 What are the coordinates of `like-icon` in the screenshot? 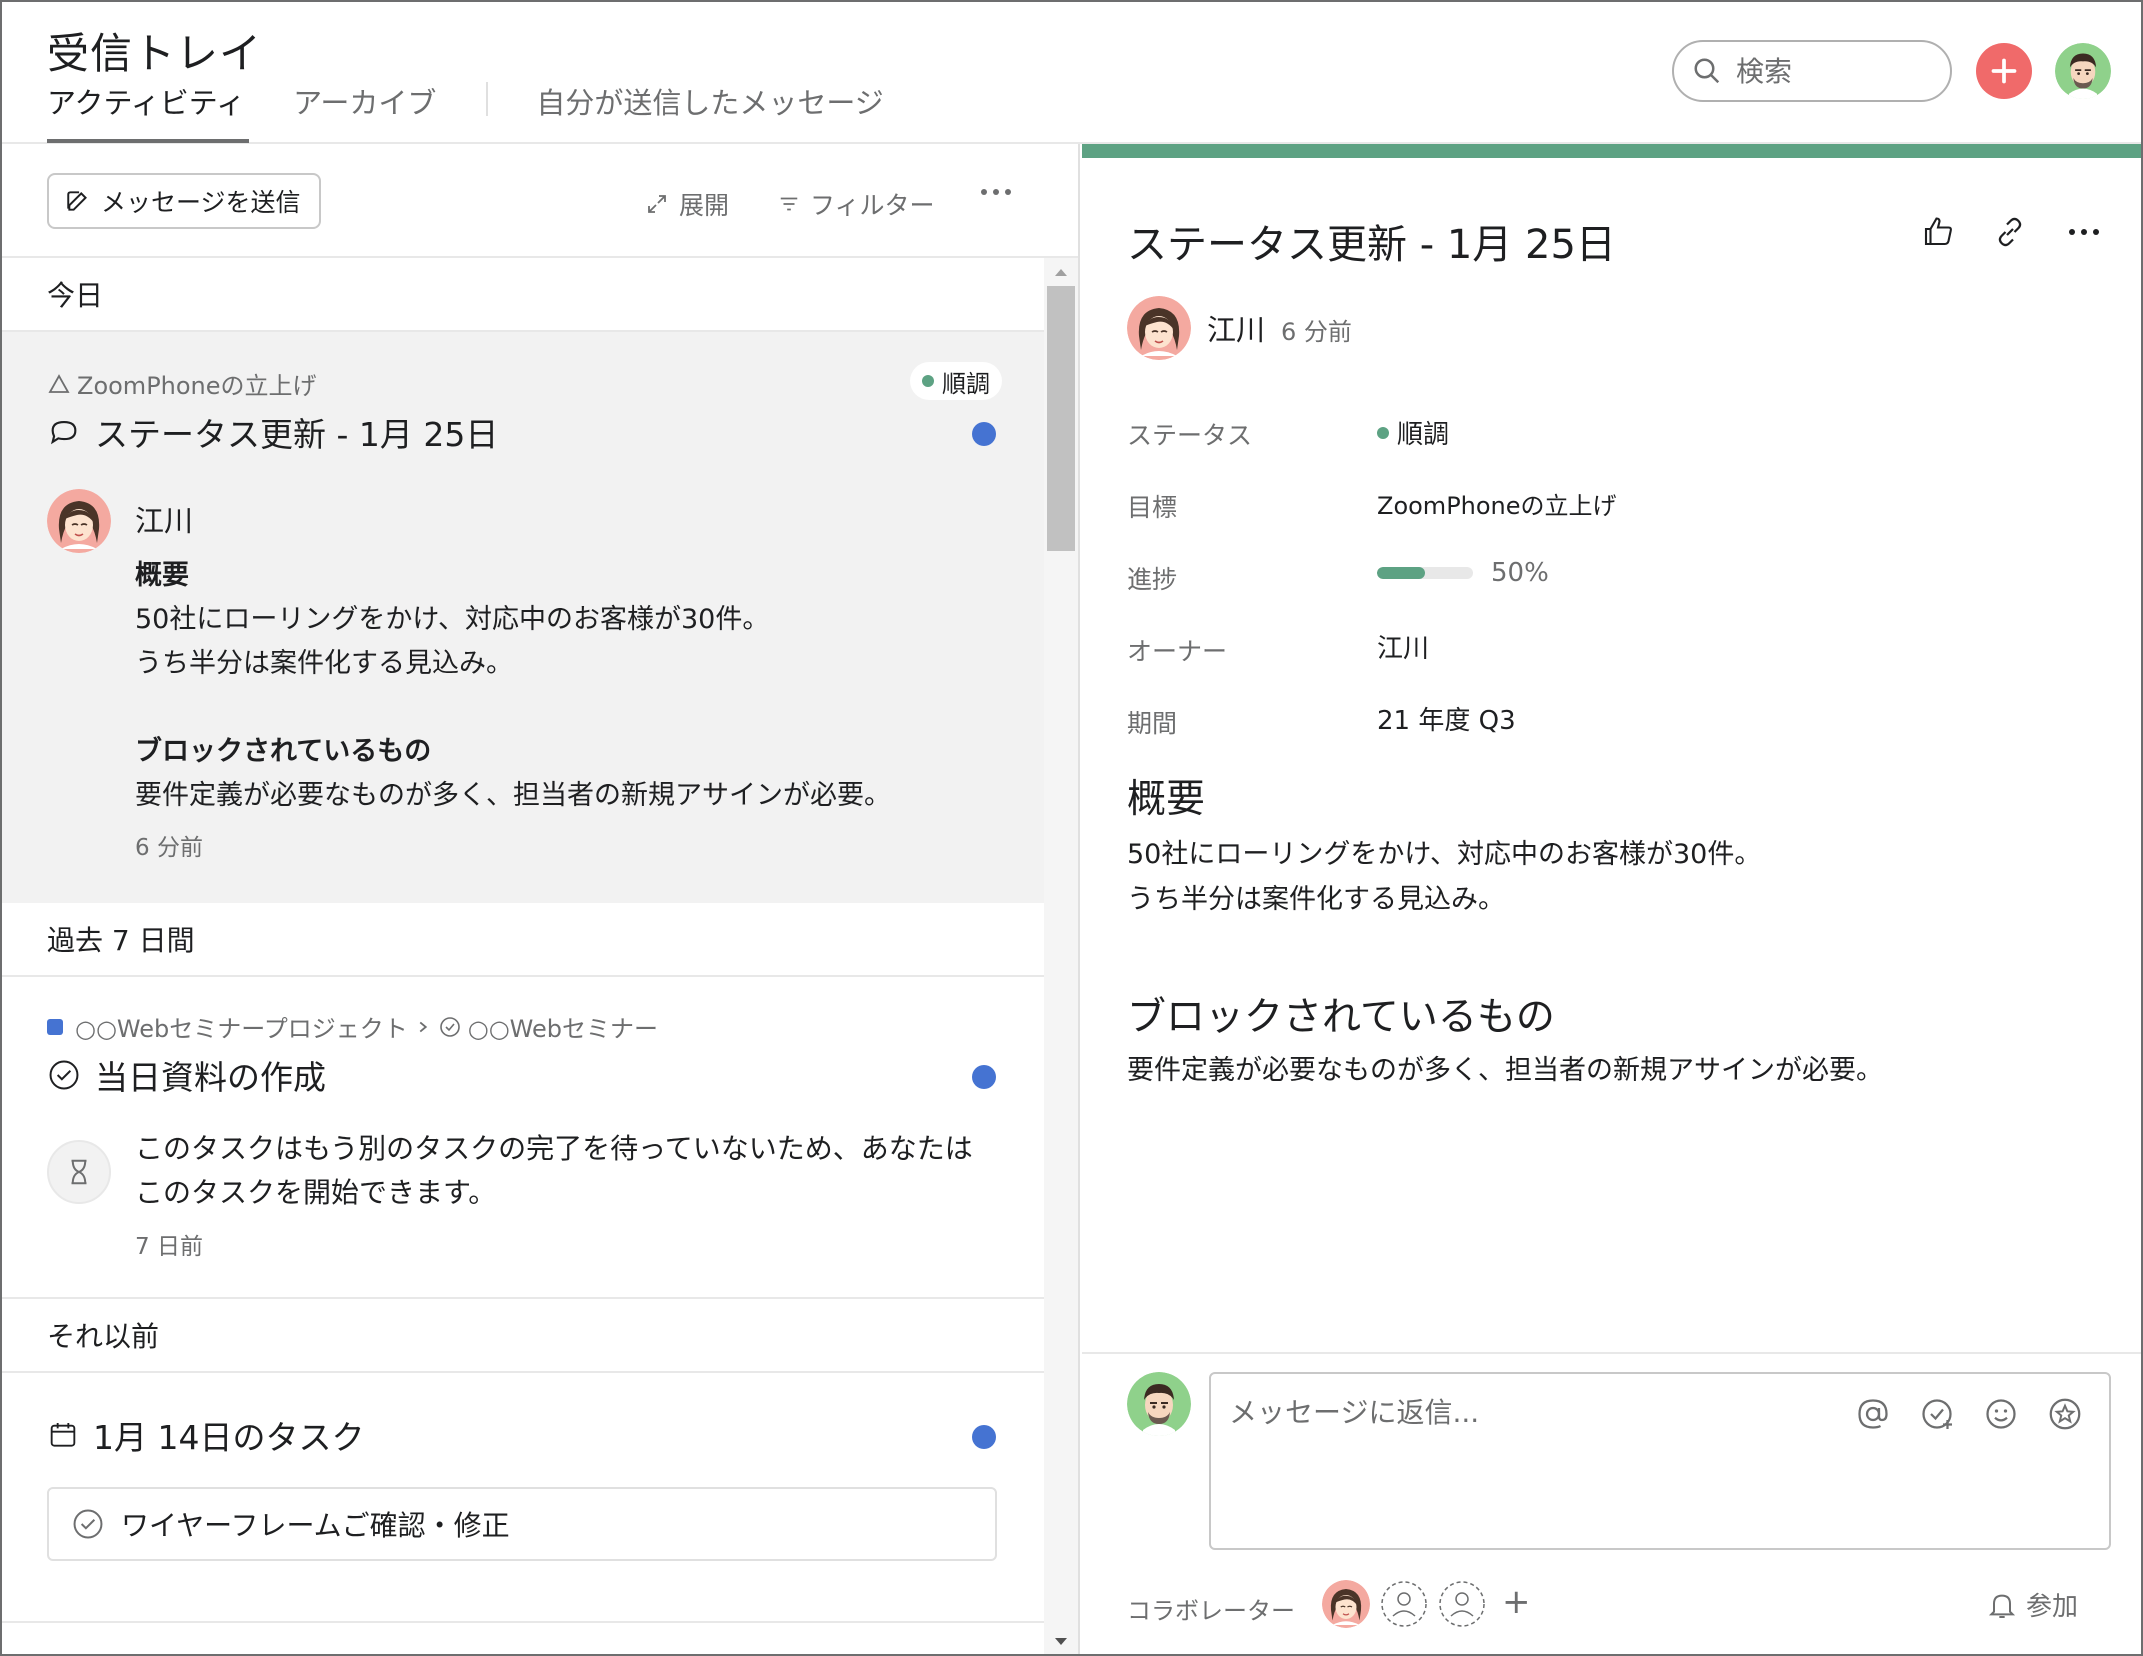 It's located at (1938, 232).